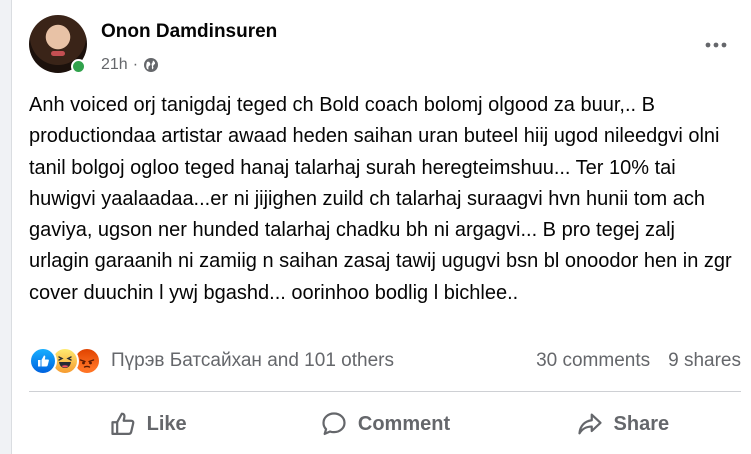 The width and height of the screenshot is (751, 454). I want to click on reactors-summary: Пүрэв Батсайхан and 101 others, so click(252, 361).